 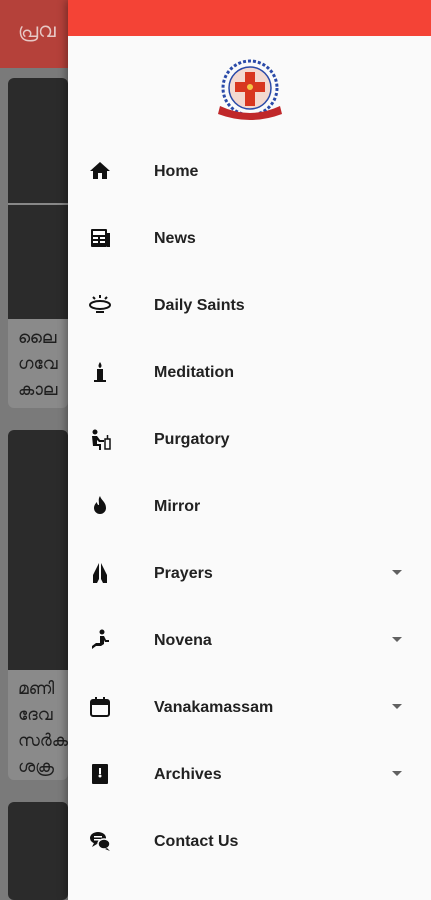 I want to click on news-card, so click(x=38, y=851).